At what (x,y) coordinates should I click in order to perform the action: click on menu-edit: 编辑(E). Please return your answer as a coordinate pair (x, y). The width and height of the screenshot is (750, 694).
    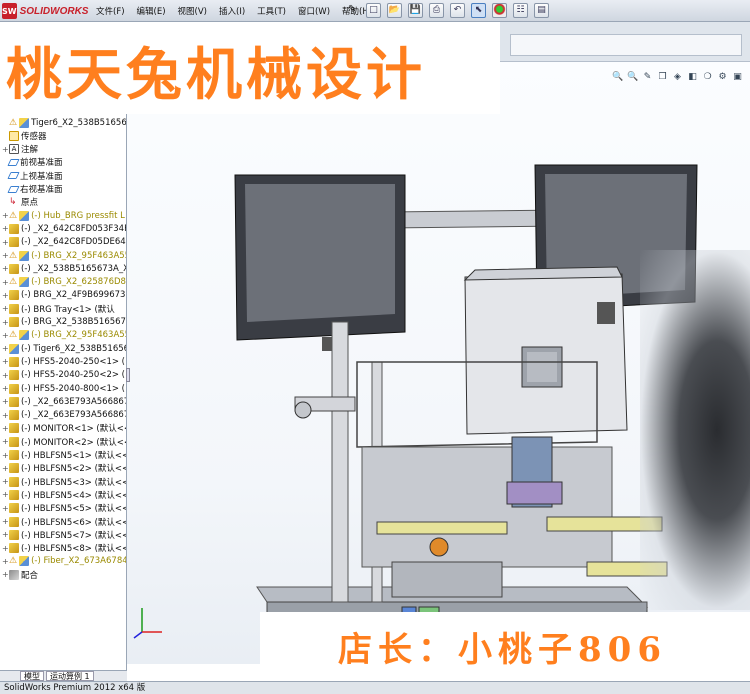
    Looking at the image, I should click on (151, 11).